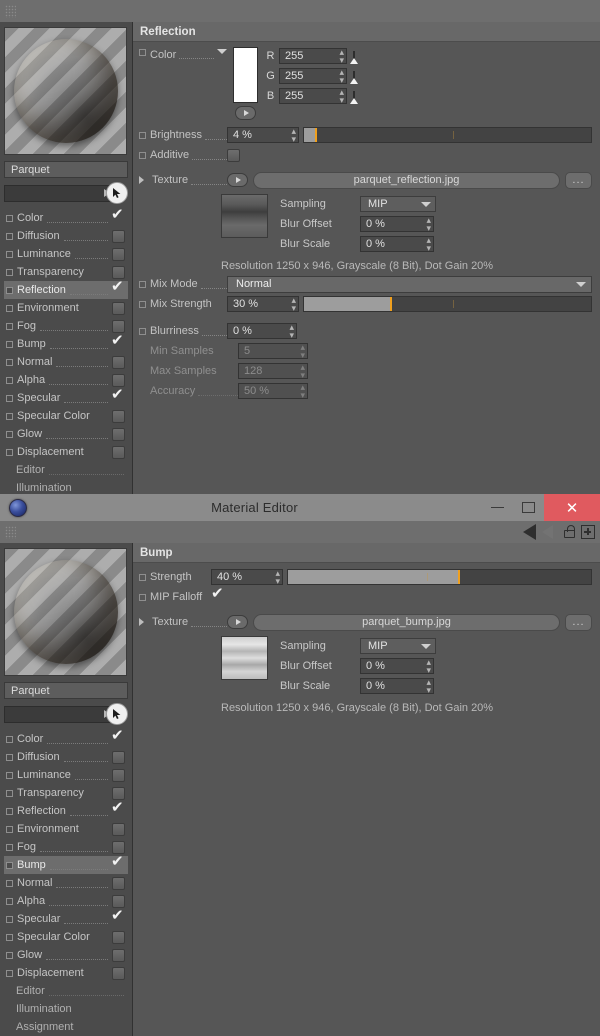 The width and height of the screenshot is (600, 1036). I want to click on texture-path-field: parquet_bump.jpg, so click(406, 622).